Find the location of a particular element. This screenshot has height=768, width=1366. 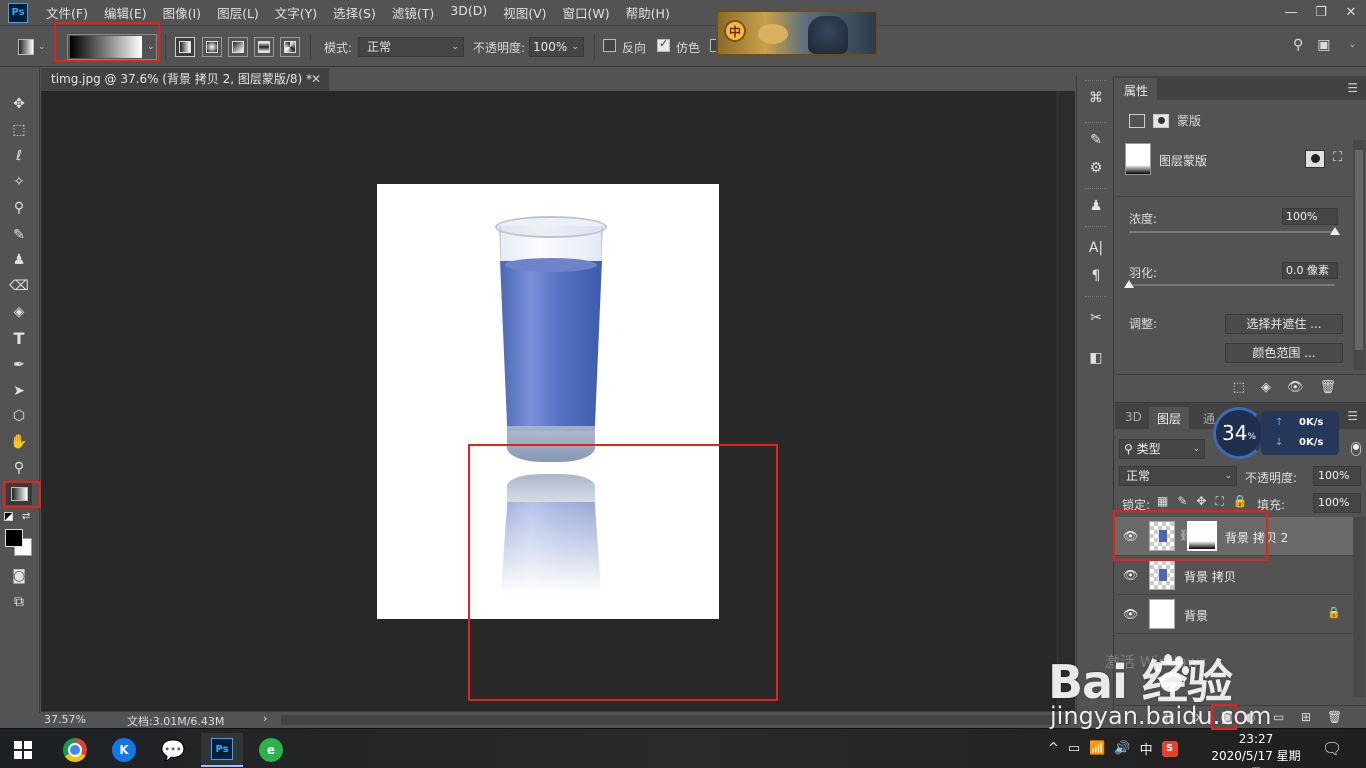

menu-type: 文字(Y) is located at coordinates (296, 12).